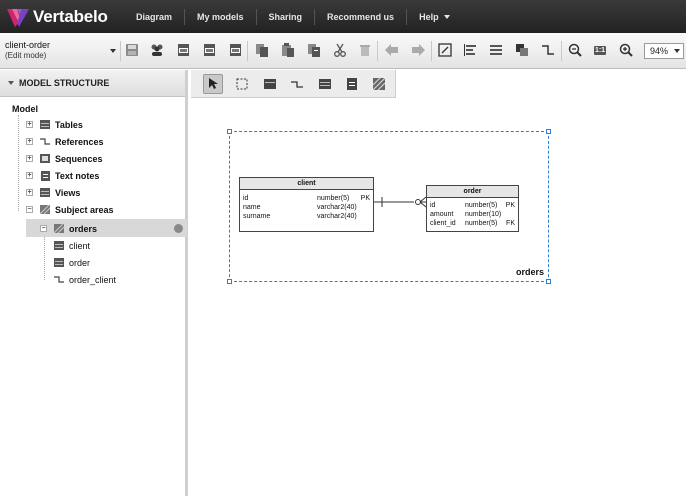  I want to click on save-button, so click(132, 50).